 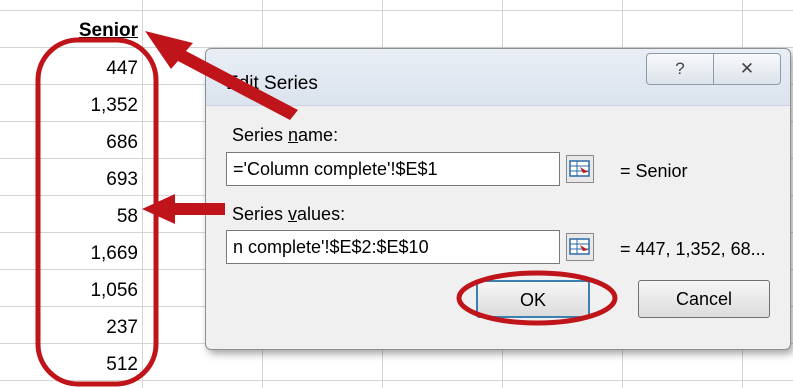 I want to click on close-icon: ✕, so click(x=747, y=68).